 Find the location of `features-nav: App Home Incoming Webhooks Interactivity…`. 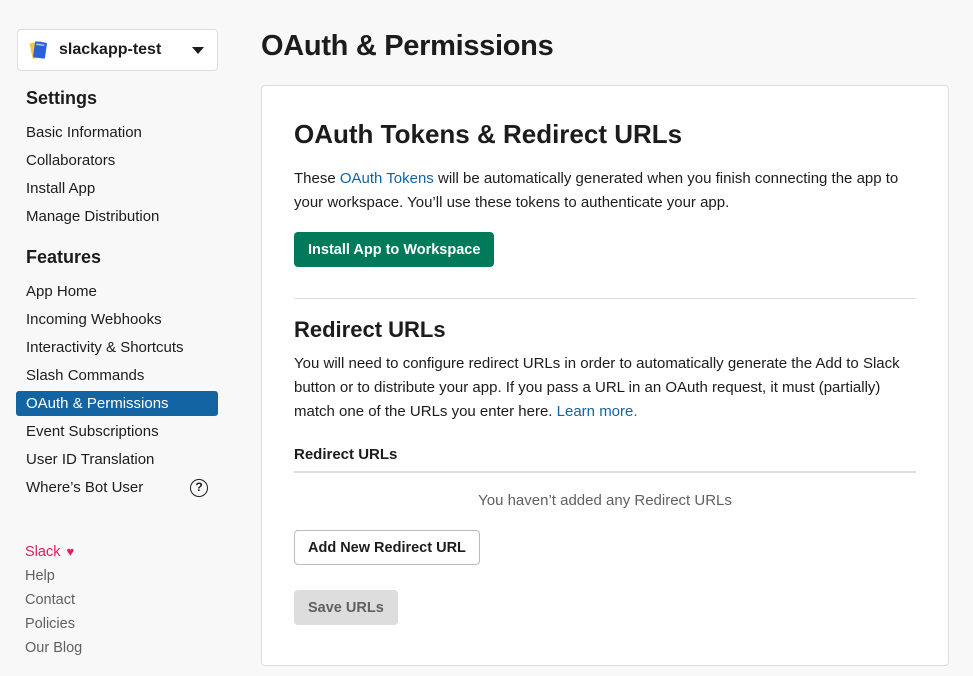

features-nav: App Home Incoming Webhooks Interactivity… is located at coordinates (117, 390).